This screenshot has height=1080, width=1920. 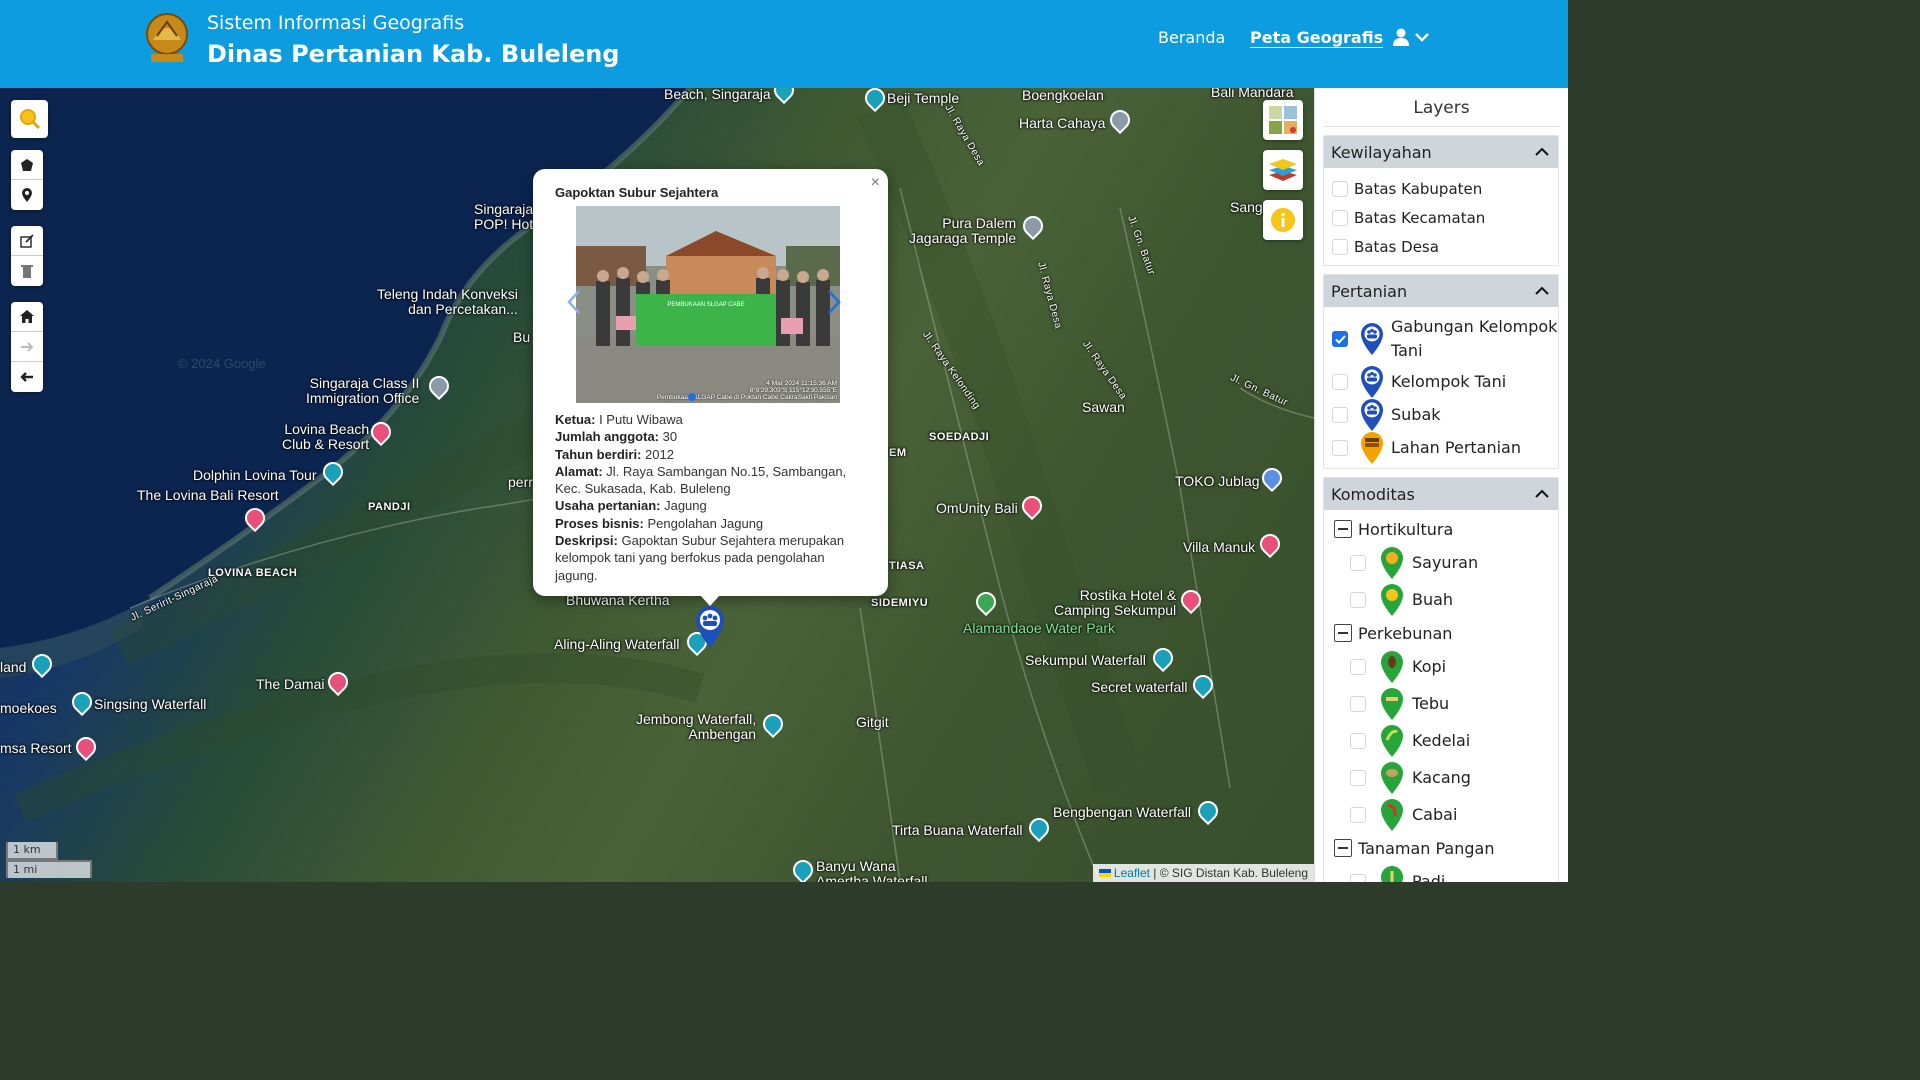 What do you see at coordinates (222, 363) in the screenshot?
I see `map-watermark: © 2024 Google` at bounding box center [222, 363].